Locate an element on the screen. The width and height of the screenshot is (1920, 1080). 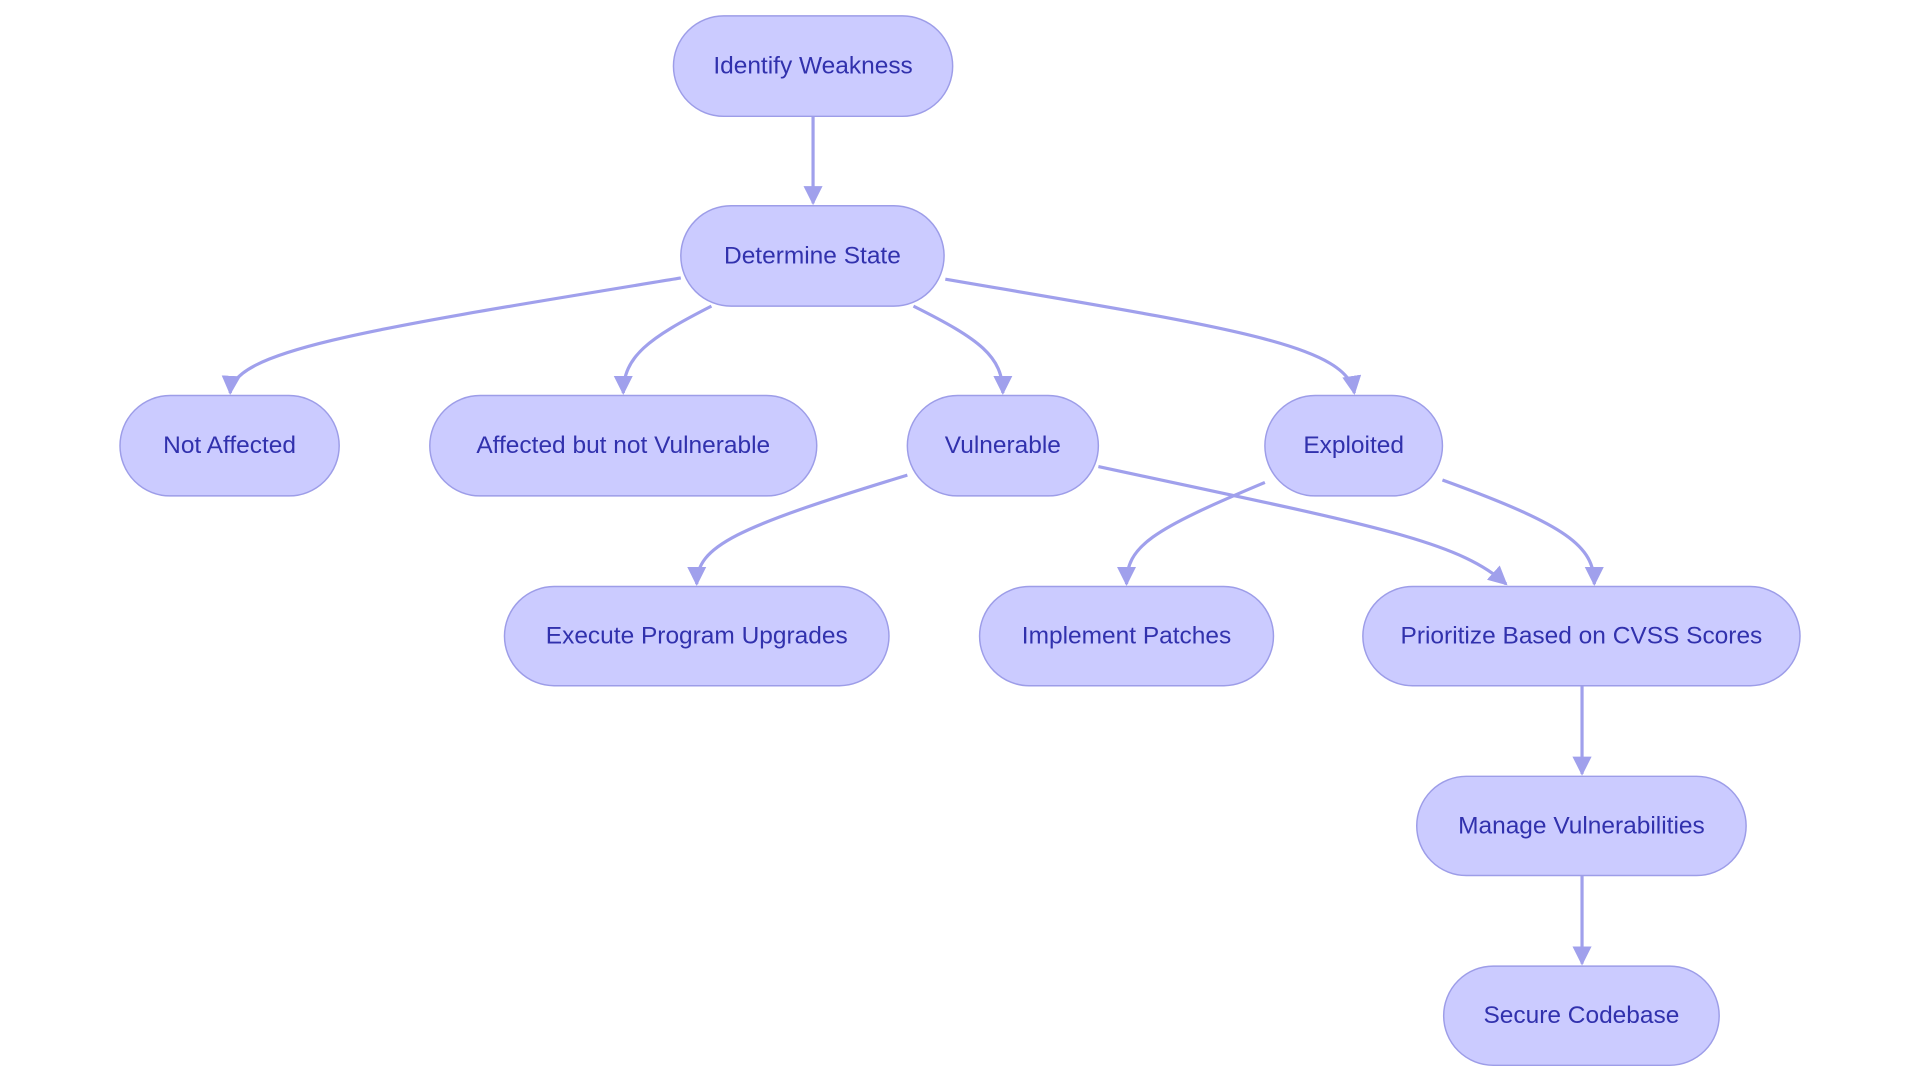
node-prioritize: Prioritize Based on CVSS Scores is located at coordinates (1581, 636).